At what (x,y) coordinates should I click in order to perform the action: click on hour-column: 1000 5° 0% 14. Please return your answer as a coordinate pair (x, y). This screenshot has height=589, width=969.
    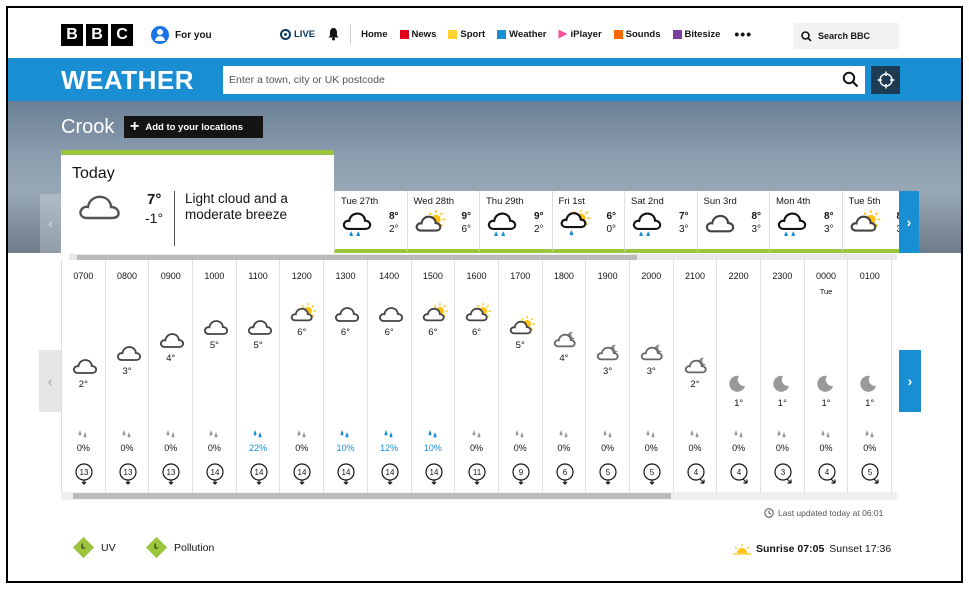
    Looking at the image, I should click on (215, 376).